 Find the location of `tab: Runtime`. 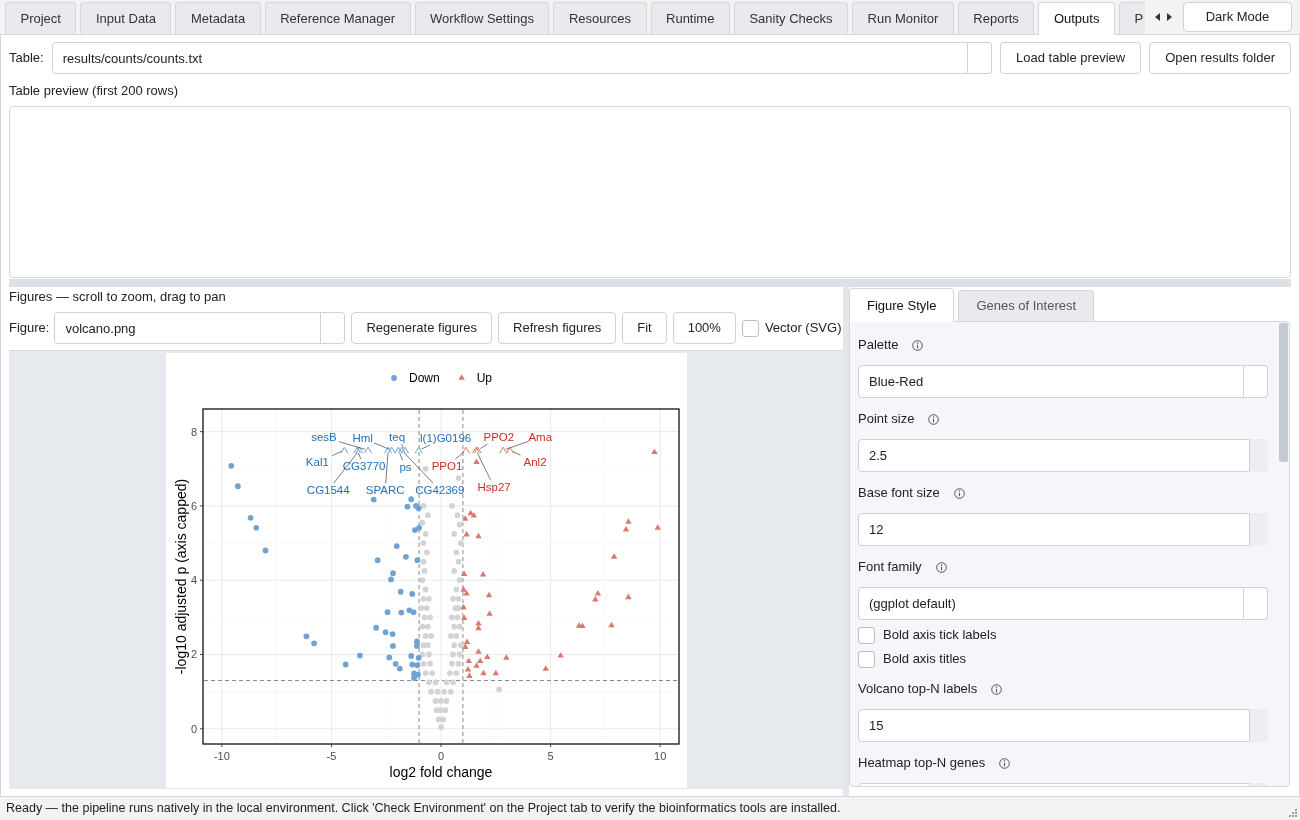

tab: Runtime is located at coordinates (690, 18).